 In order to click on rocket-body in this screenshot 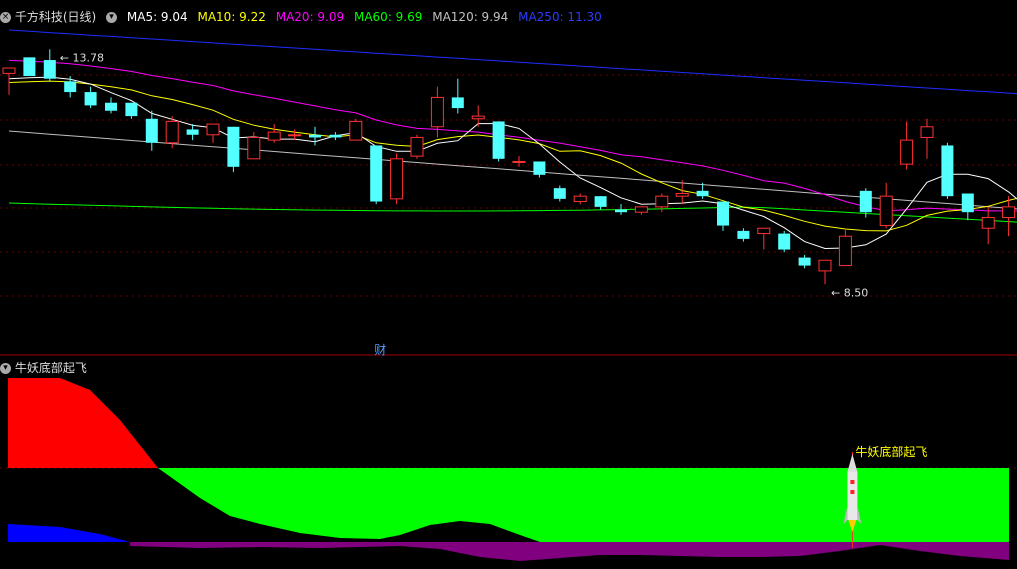, I will do `click(852, 496)`.